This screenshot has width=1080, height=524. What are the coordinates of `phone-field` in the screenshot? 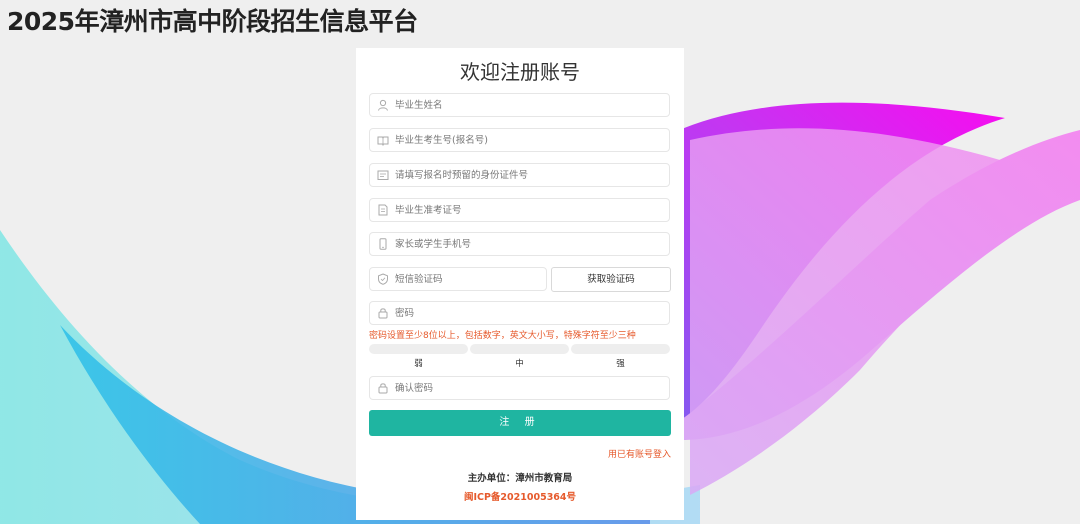 It's located at (519, 244).